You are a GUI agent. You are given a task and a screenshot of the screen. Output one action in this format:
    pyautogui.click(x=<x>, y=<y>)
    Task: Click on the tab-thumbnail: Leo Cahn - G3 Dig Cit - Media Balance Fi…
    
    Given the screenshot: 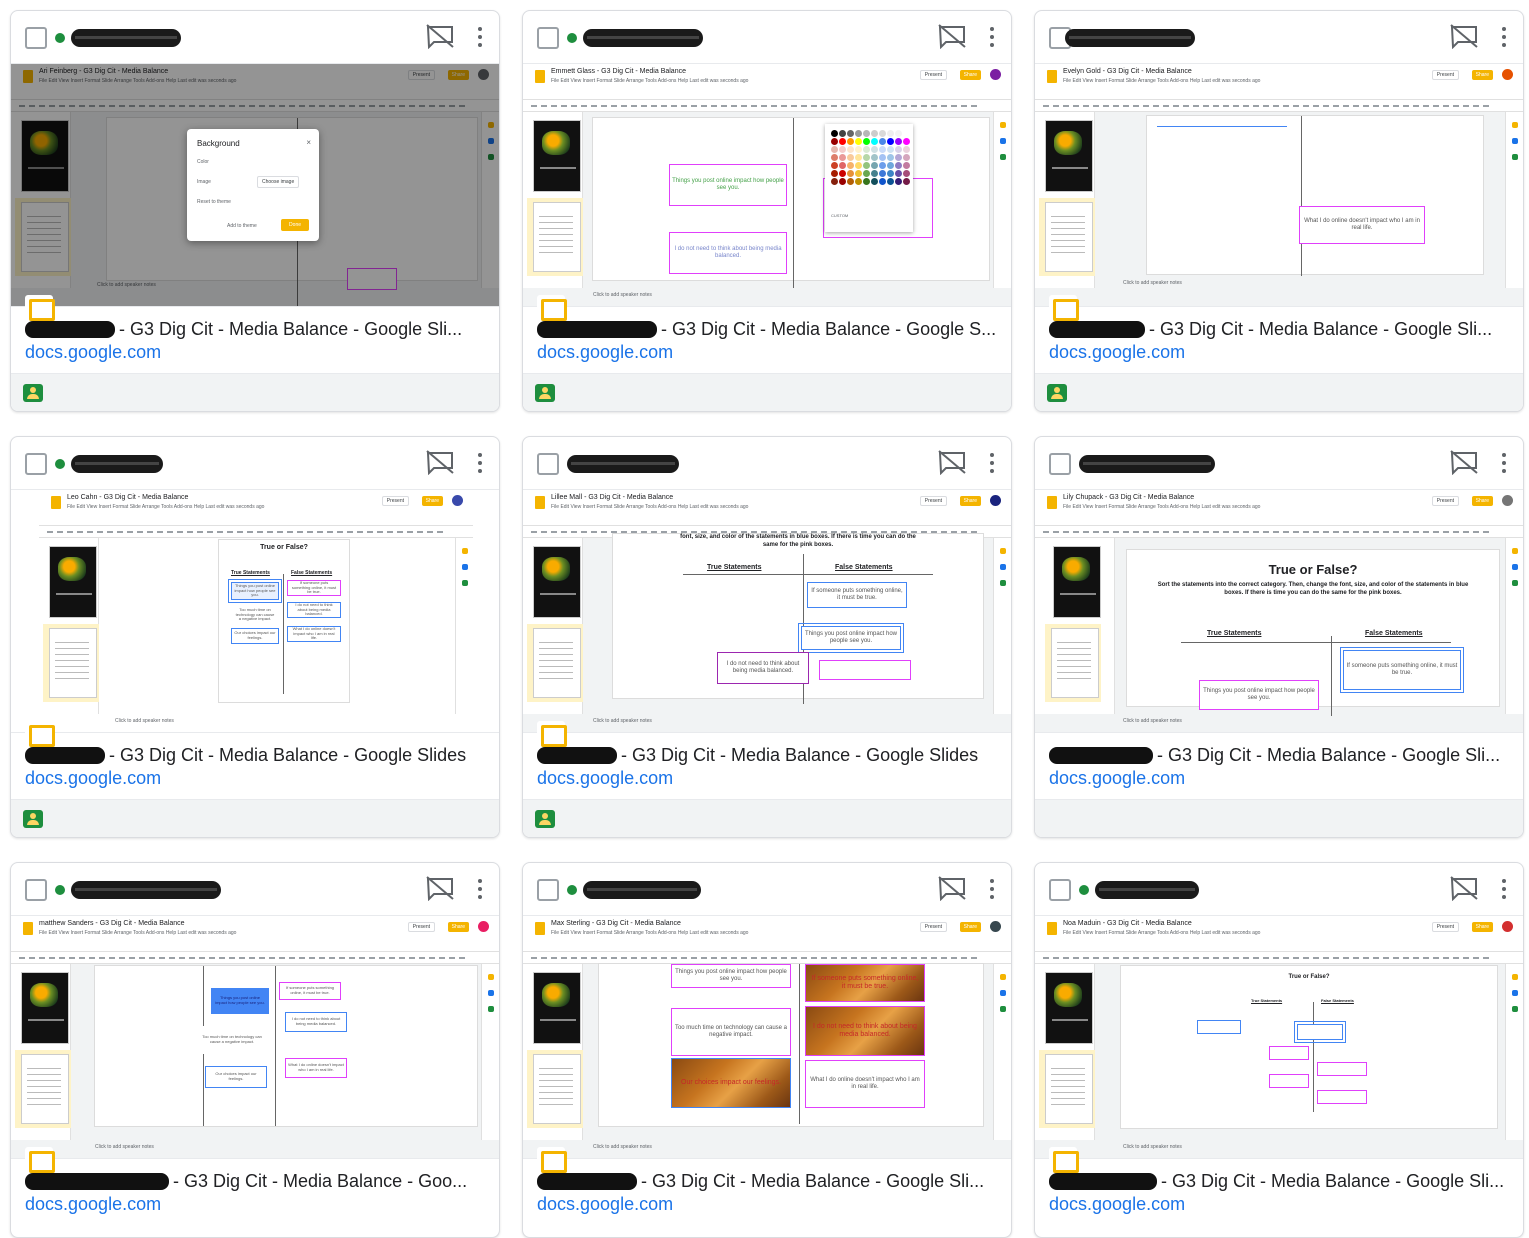 What is the action you would take?
    pyautogui.click(x=255, y=611)
    